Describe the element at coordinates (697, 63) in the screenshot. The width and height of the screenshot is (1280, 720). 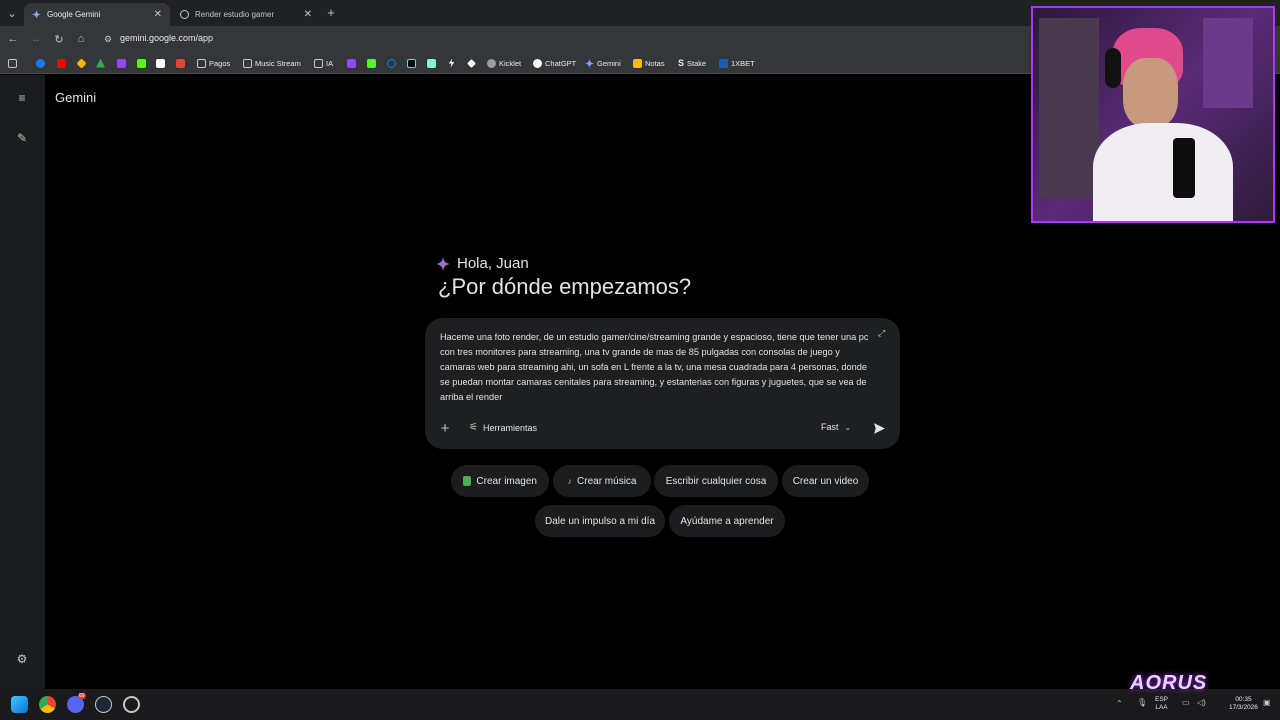
I see `bookmark-label: Stake` at that location.